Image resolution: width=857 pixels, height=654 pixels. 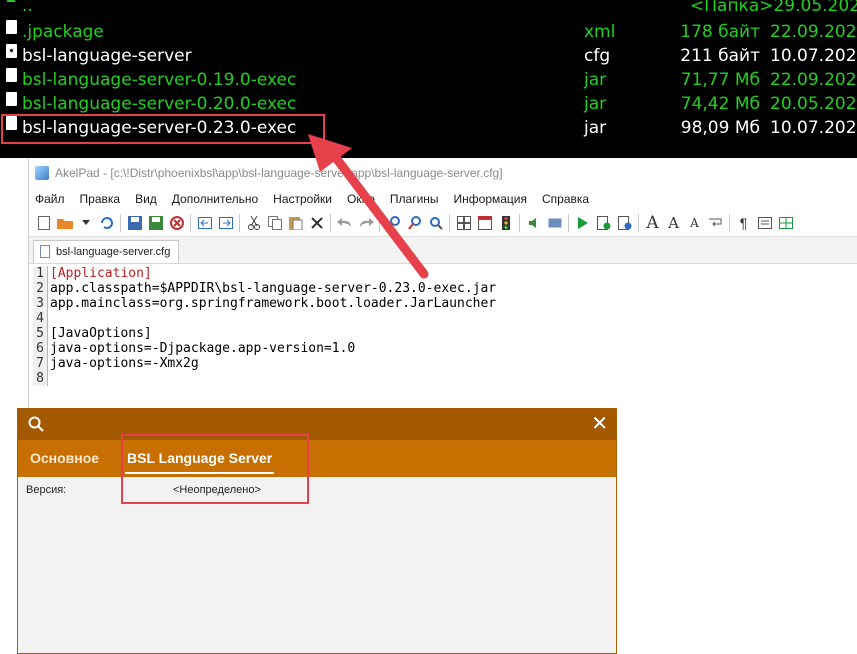 What do you see at coordinates (533, 223) in the screenshot?
I see `speech-icon` at bounding box center [533, 223].